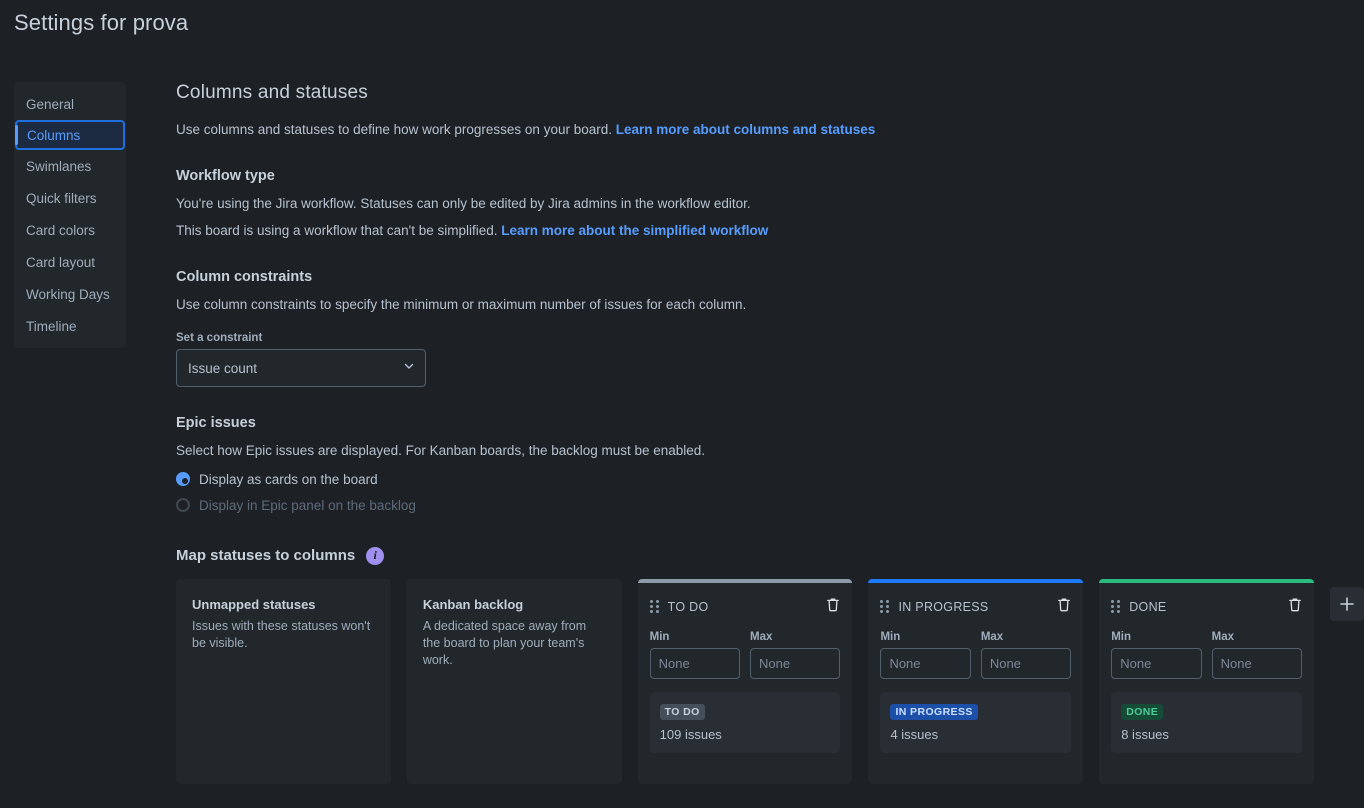  I want to click on status-badge: IN PROGRESS, so click(934, 711).